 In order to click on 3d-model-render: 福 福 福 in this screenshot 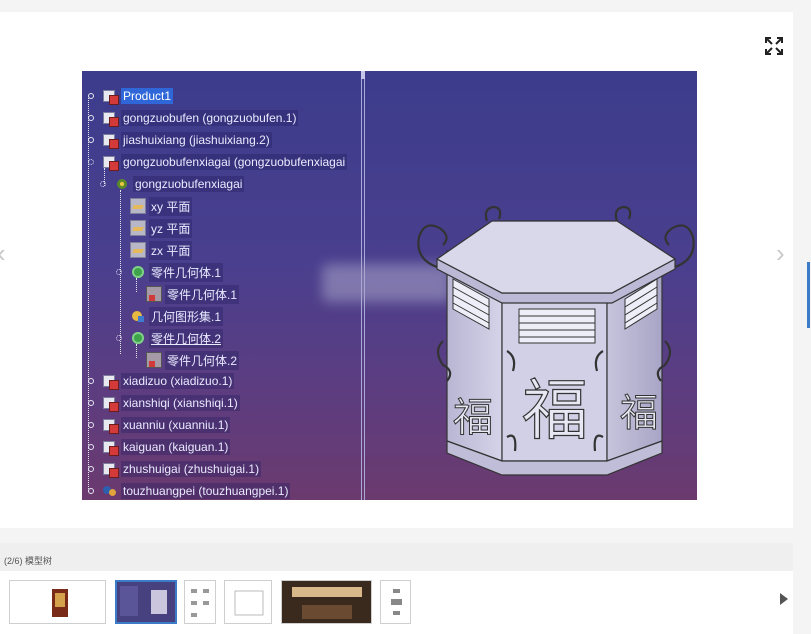, I will do `click(556, 340)`.